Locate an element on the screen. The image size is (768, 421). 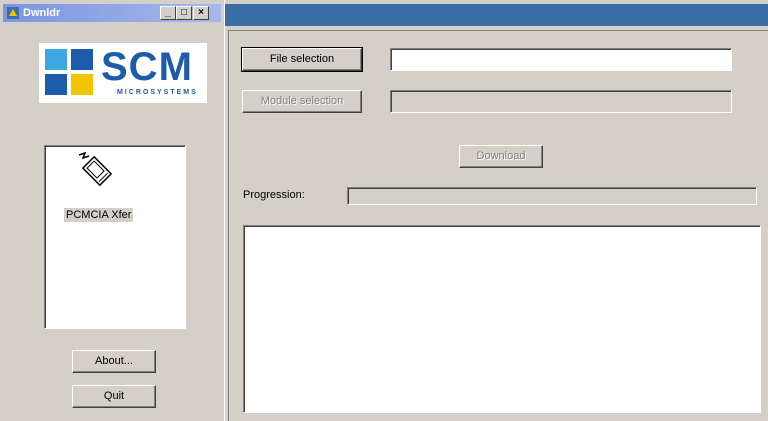
scm-logo: SCM MICROSYSTEMS is located at coordinates (123, 73).